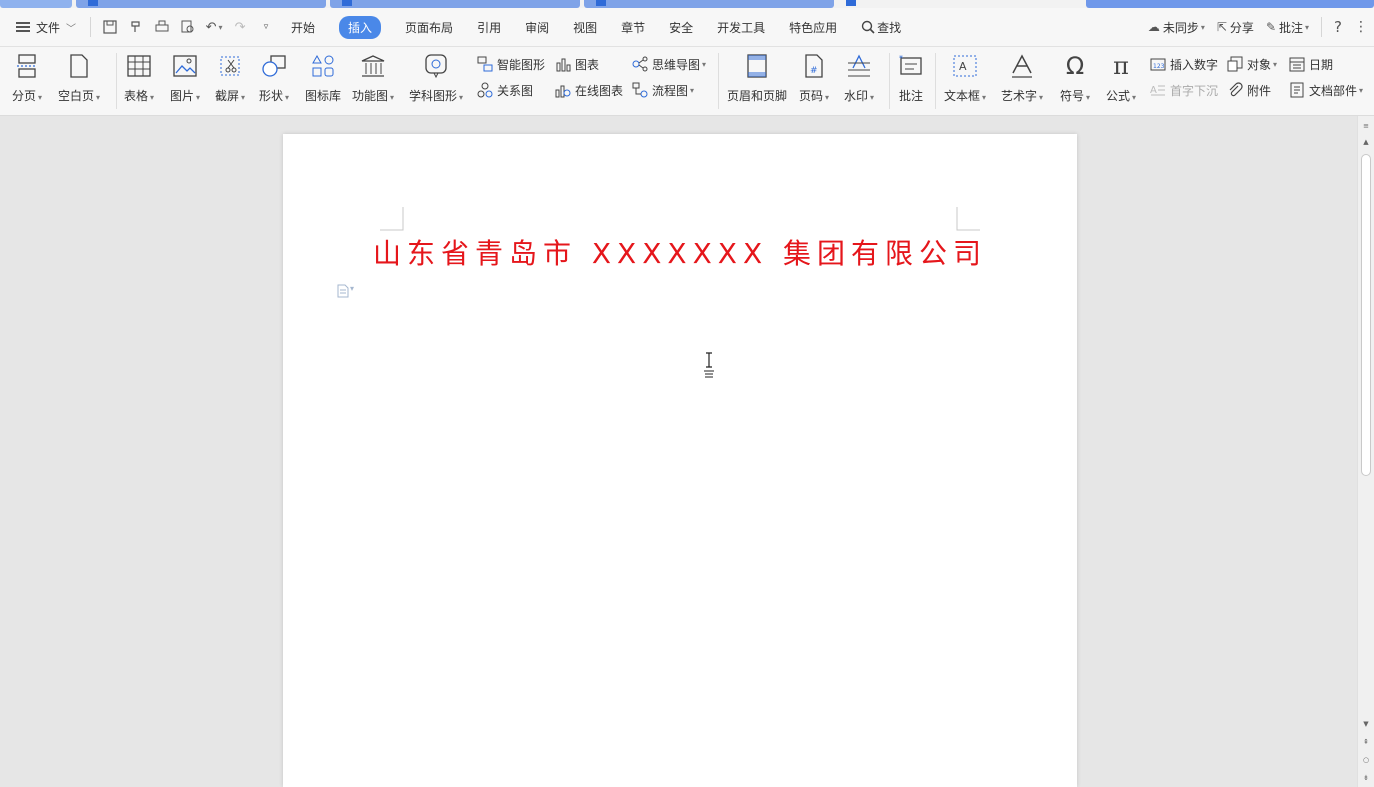 Image resolution: width=1374 pixels, height=787 pixels. Describe the element at coordinates (1366, 315) in the screenshot. I see `scrollbar-thumb` at that location.